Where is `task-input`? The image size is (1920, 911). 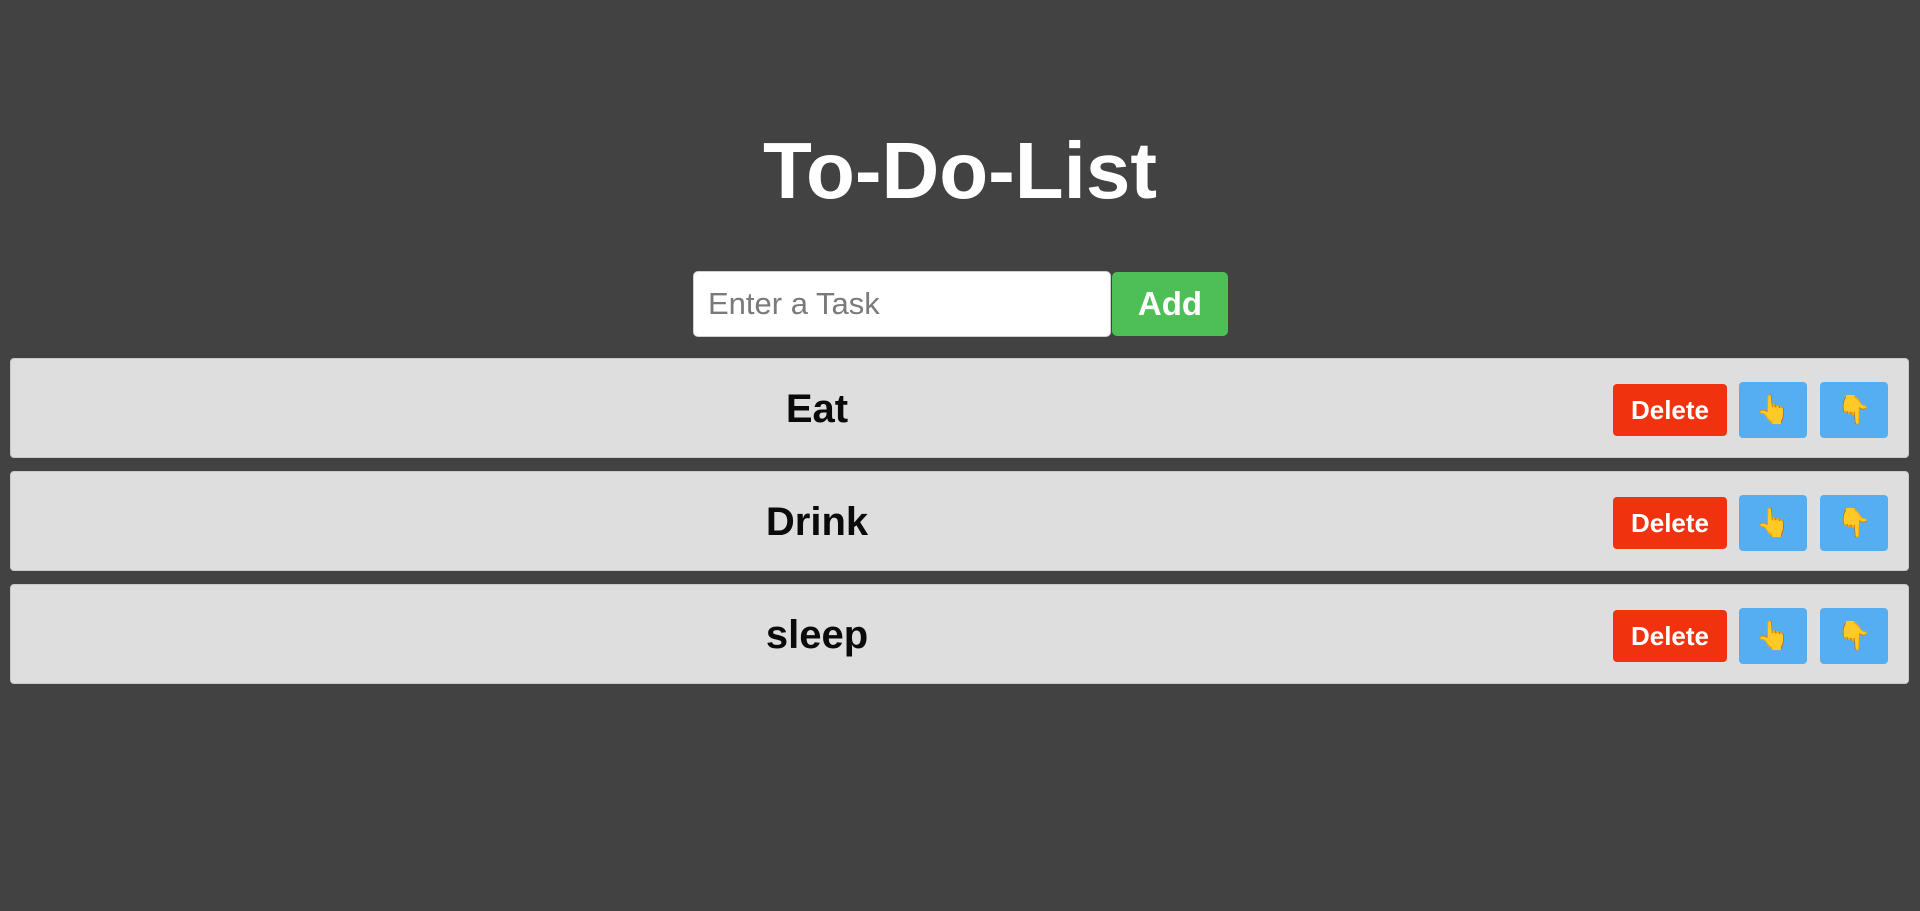
task-input is located at coordinates (902, 304).